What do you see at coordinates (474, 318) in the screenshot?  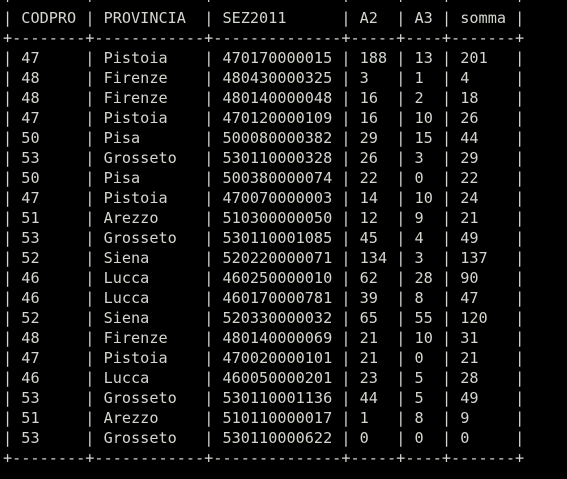 I see `cell-somma: 120` at bounding box center [474, 318].